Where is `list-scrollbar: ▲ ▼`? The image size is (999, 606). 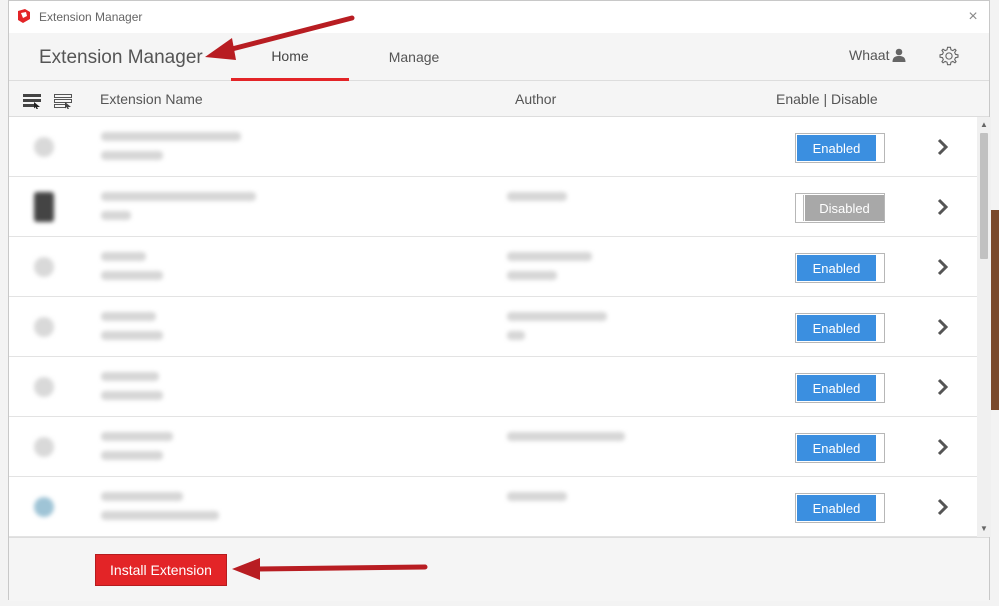
list-scrollbar: ▲ ▼ is located at coordinates (984, 327).